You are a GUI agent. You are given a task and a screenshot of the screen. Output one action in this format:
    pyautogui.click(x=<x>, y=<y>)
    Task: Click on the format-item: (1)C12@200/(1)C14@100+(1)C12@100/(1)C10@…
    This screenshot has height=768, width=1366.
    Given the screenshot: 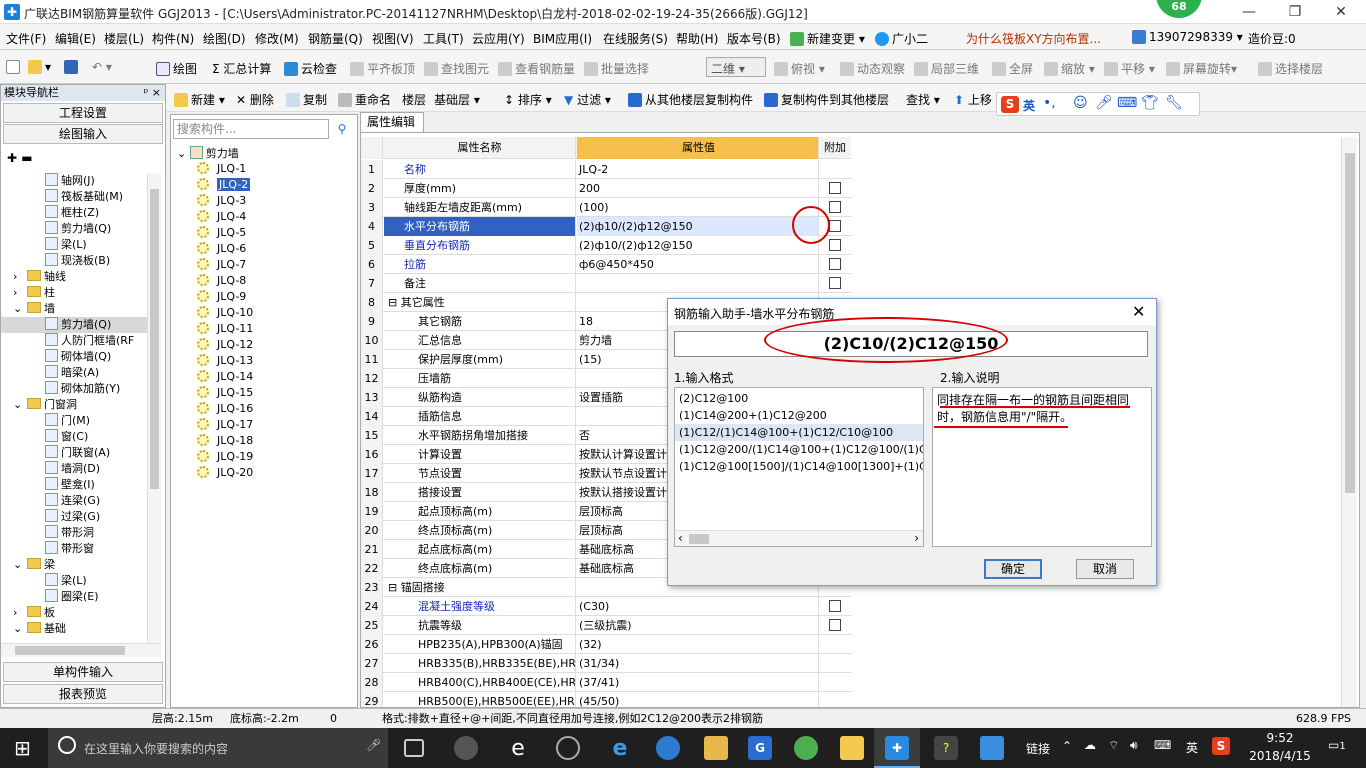 What is the action you would take?
    pyautogui.click(x=799, y=449)
    